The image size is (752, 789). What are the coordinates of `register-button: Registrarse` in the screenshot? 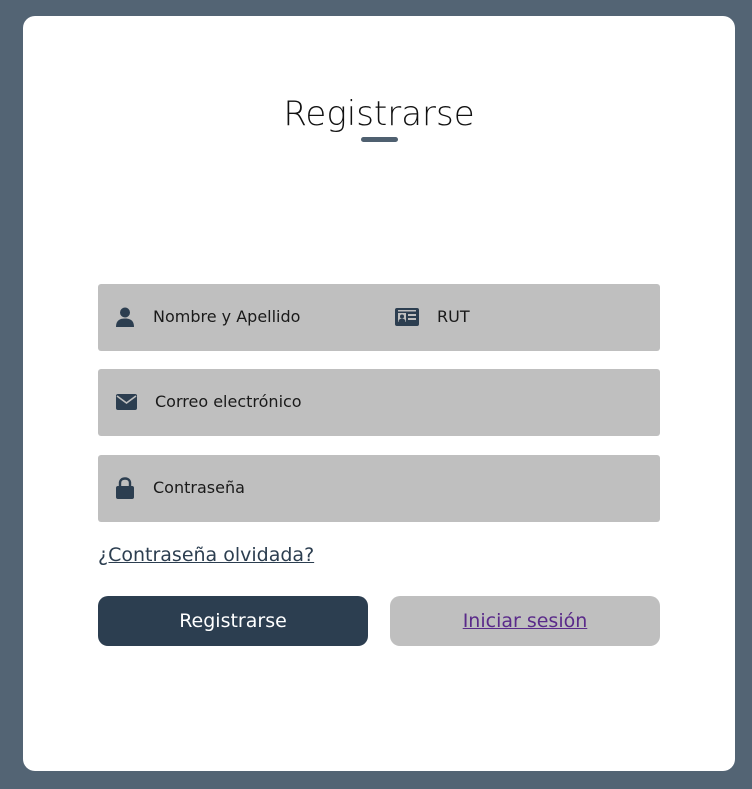 It's located at (233, 621).